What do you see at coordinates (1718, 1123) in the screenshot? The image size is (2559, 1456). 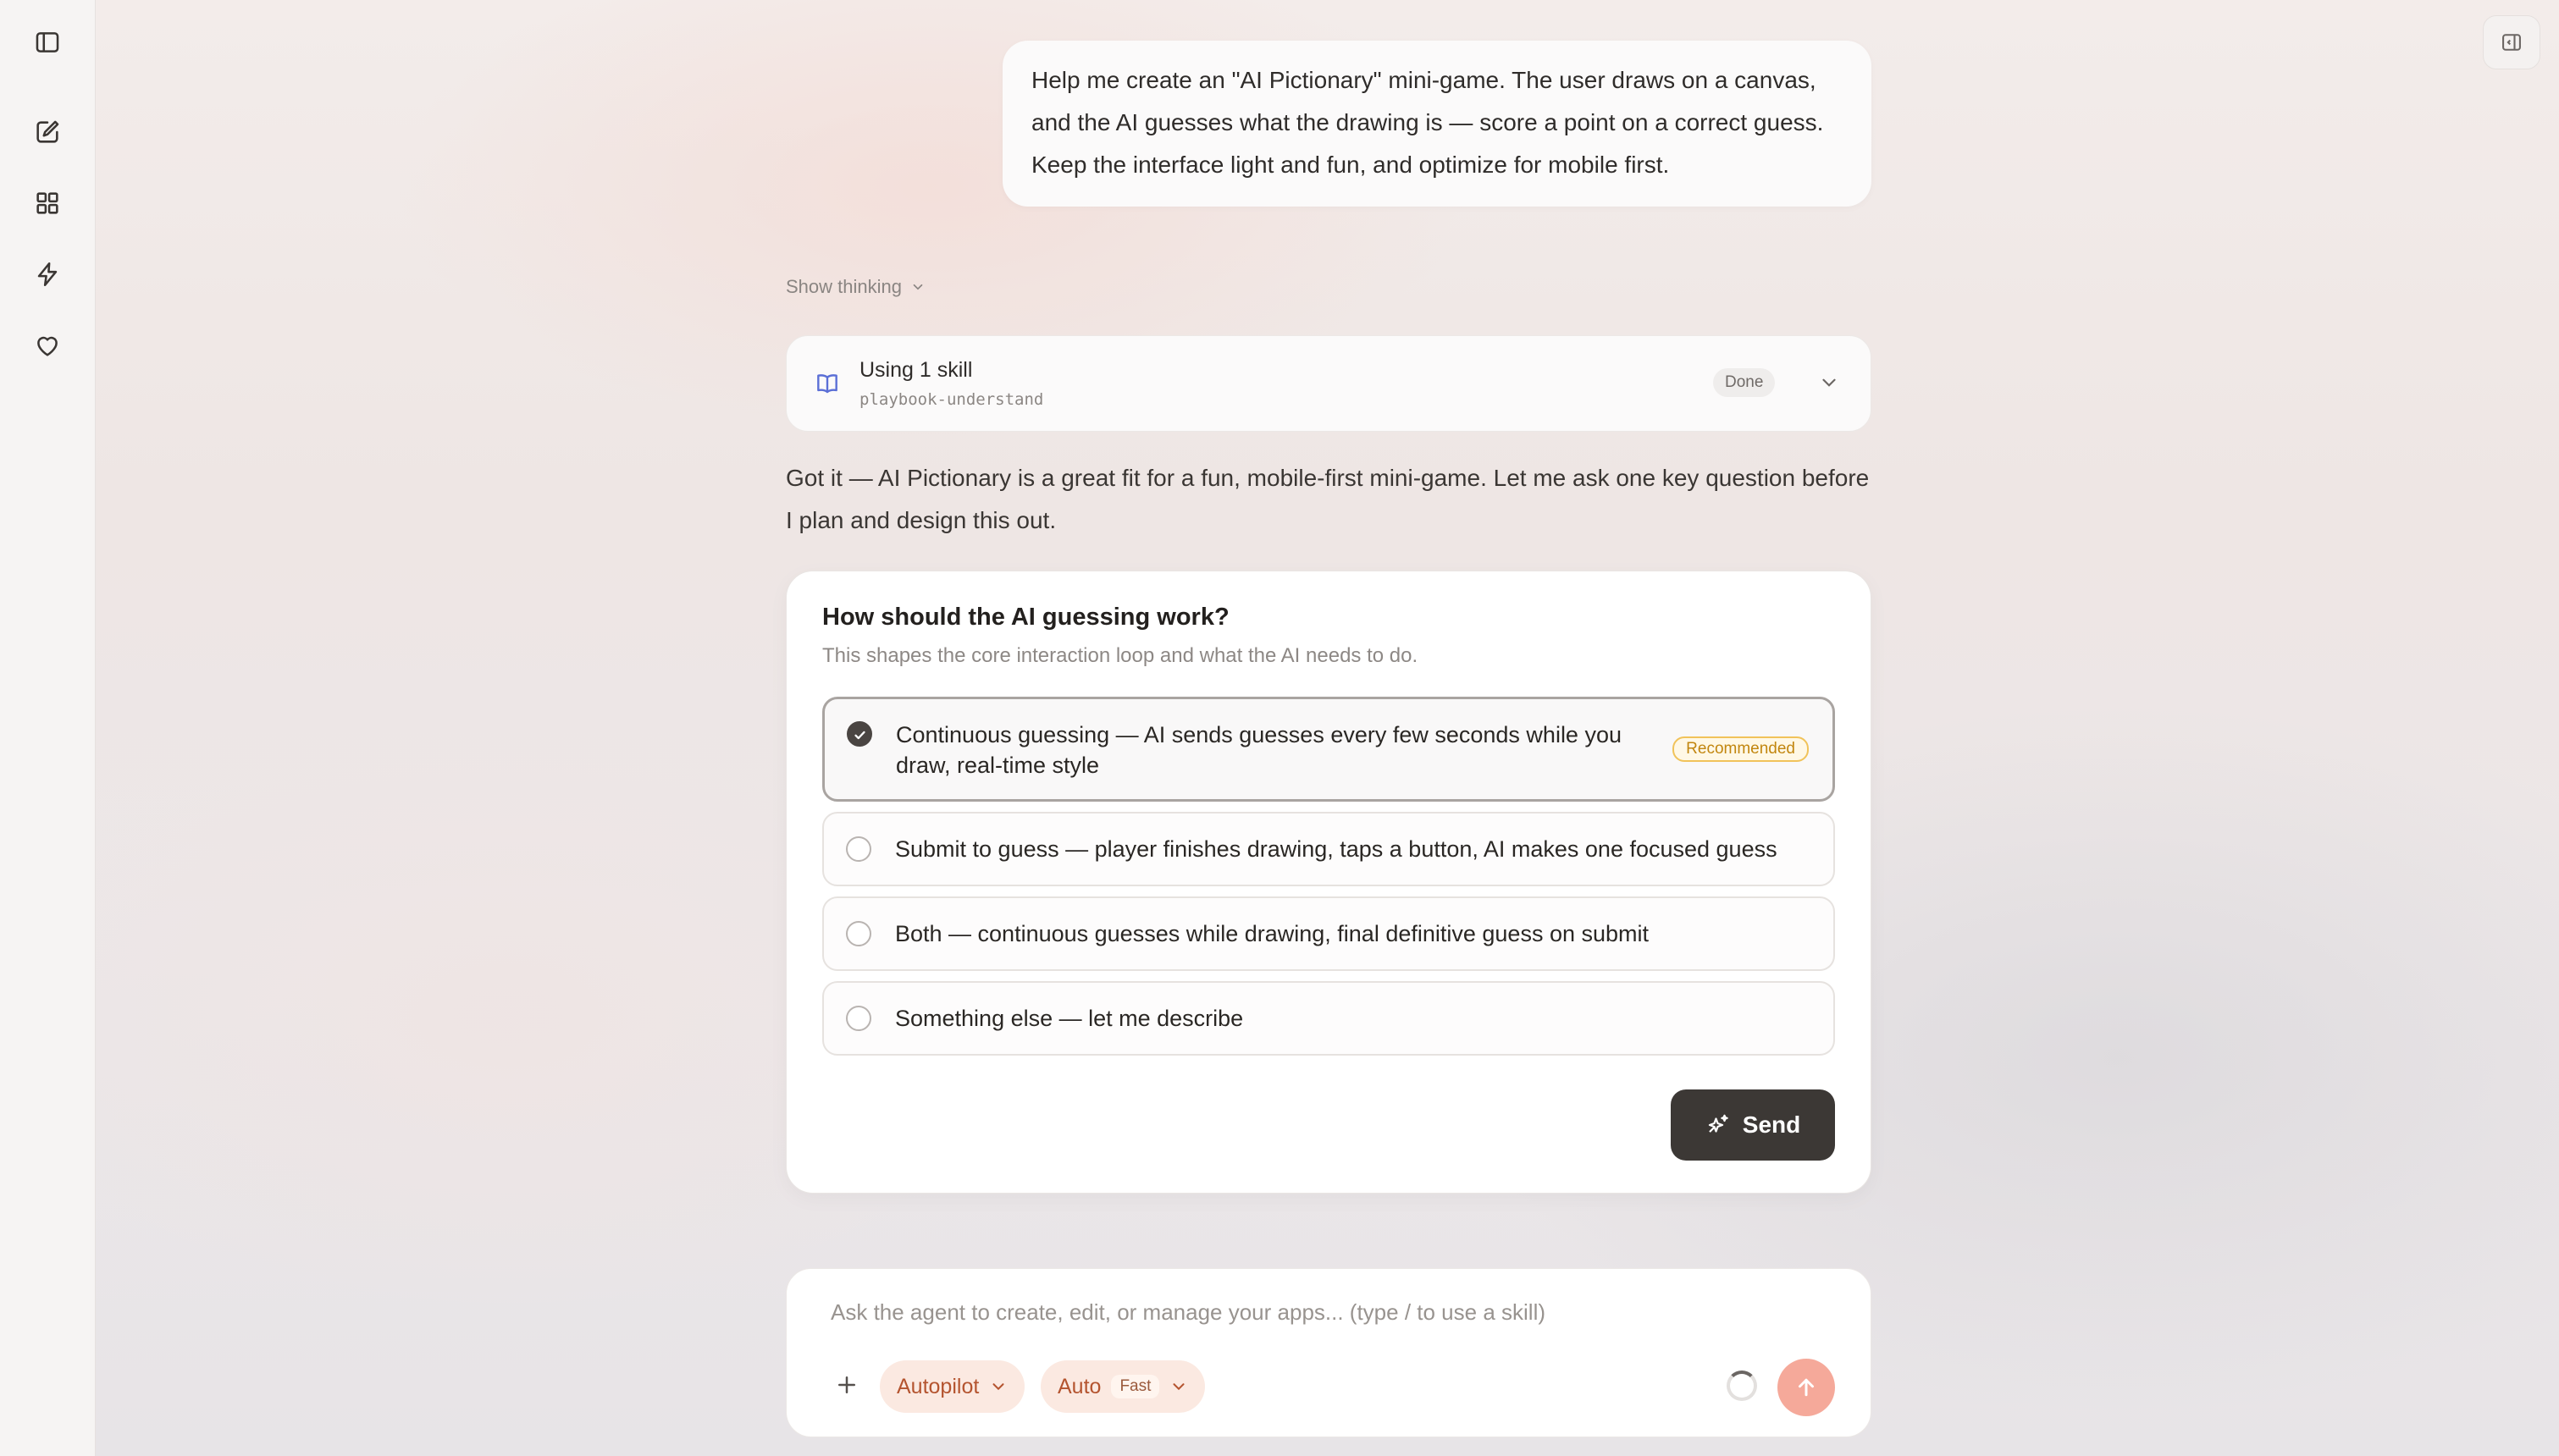 I see `sparkle-icon` at bounding box center [1718, 1123].